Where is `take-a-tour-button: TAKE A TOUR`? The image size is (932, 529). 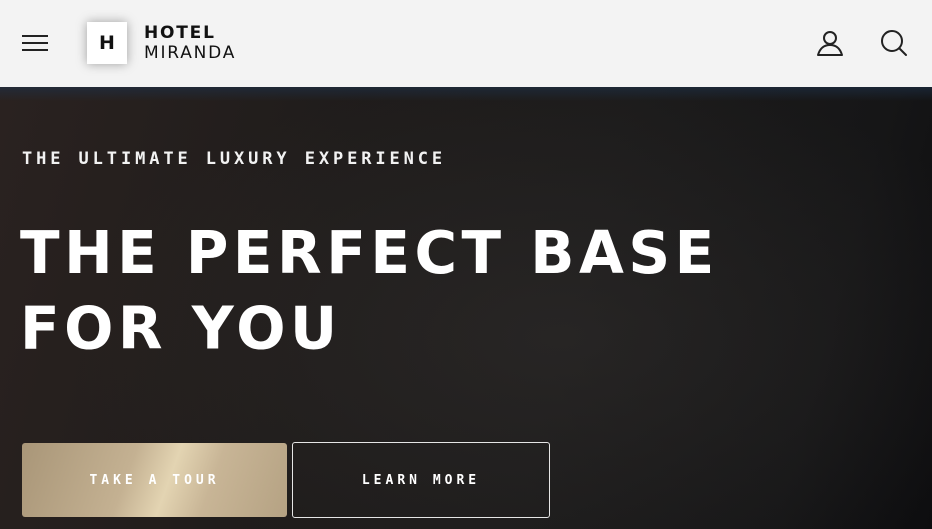
take-a-tour-button: TAKE A TOUR is located at coordinates (154, 480).